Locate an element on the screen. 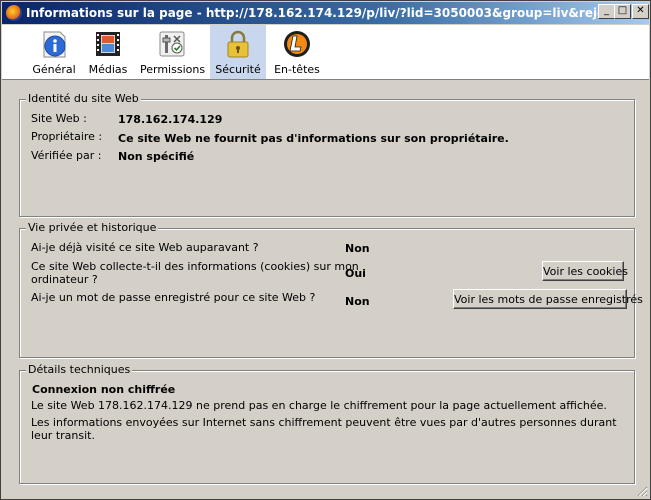 The height and width of the screenshot is (500, 651). tab-headers-label: En-têtes is located at coordinates (297, 69).